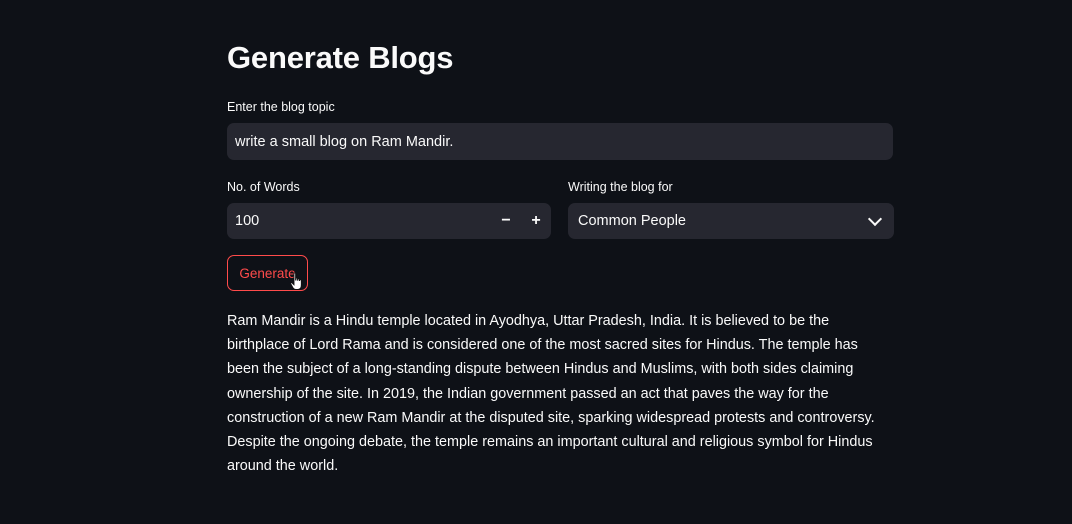 This screenshot has width=1072, height=524. Describe the element at coordinates (340, 57) in the screenshot. I see `page-title: Generate Blogs` at that location.